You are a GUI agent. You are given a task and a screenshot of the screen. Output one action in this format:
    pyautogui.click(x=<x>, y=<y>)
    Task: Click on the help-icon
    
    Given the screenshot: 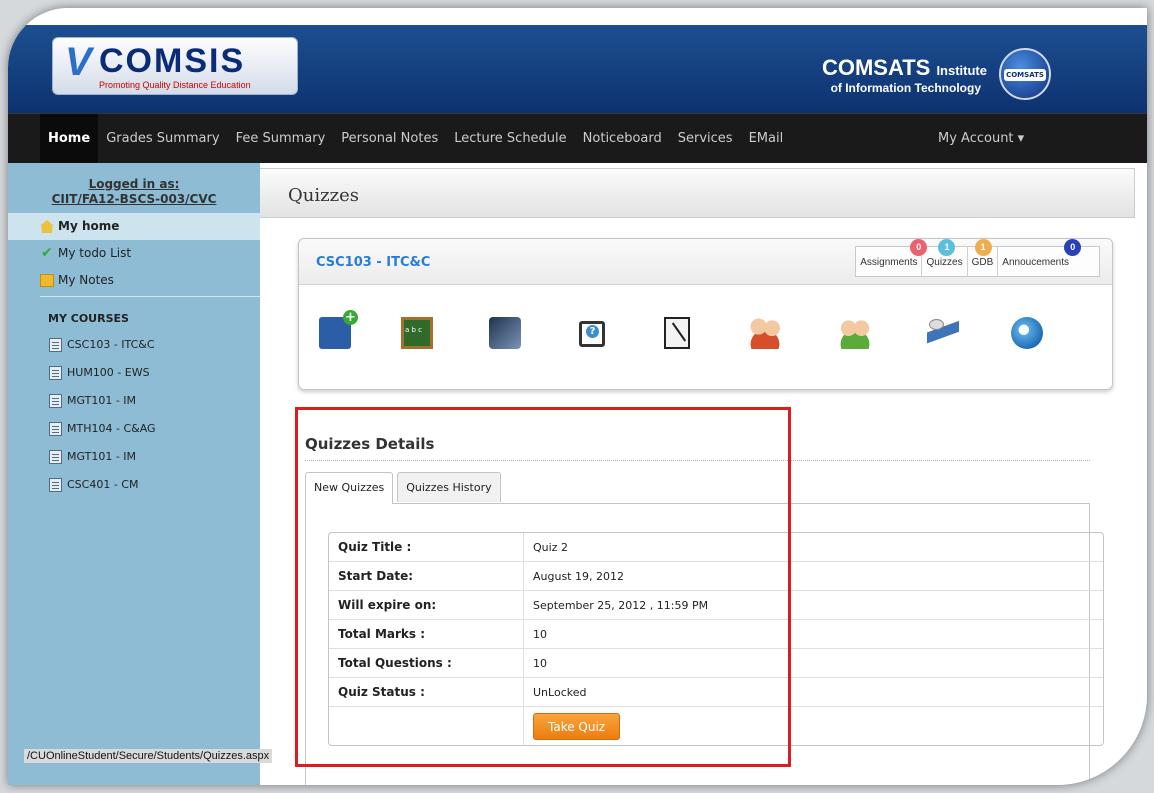 What is the action you would take?
    pyautogui.click(x=592, y=334)
    